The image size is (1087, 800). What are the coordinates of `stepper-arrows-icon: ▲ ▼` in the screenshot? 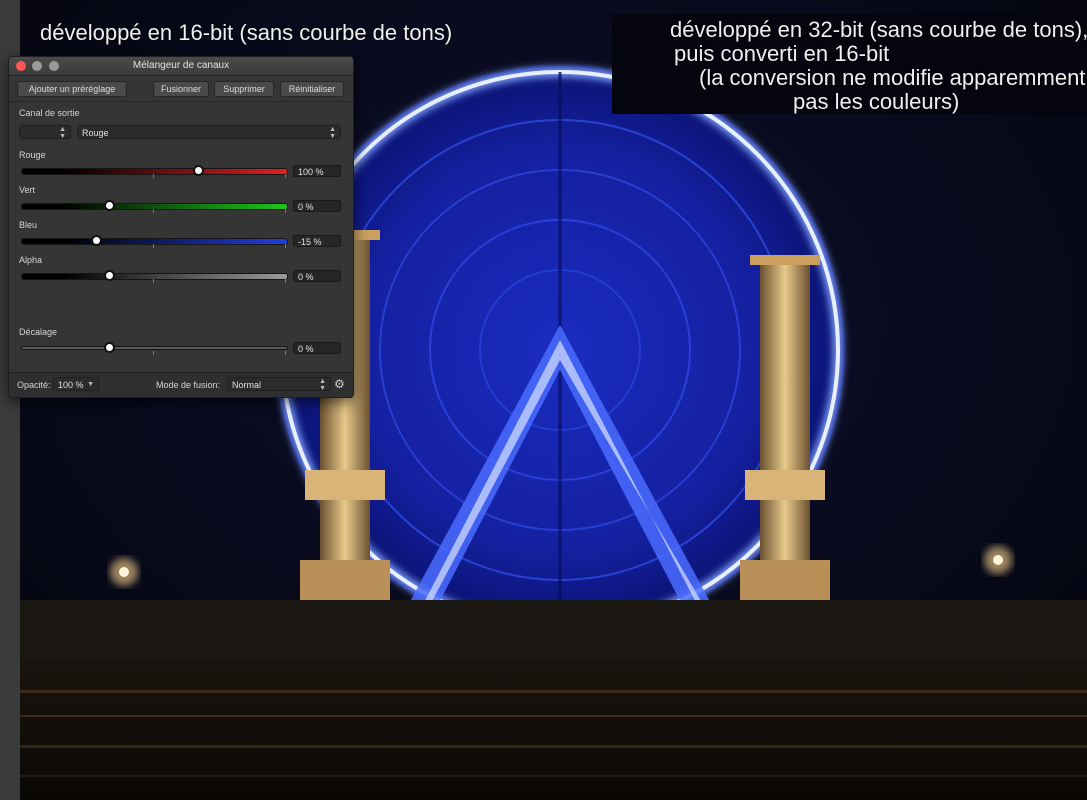 It's located at (62, 133).